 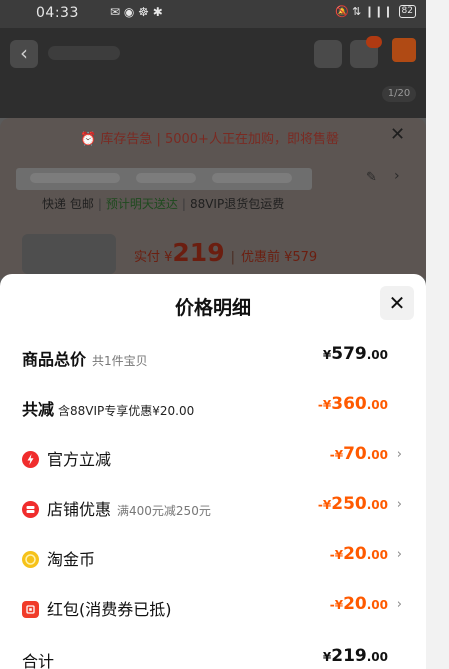 What do you see at coordinates (30, 609) in the screenshot?
I see `red-packet-icon` at bounding box center [30, 609].